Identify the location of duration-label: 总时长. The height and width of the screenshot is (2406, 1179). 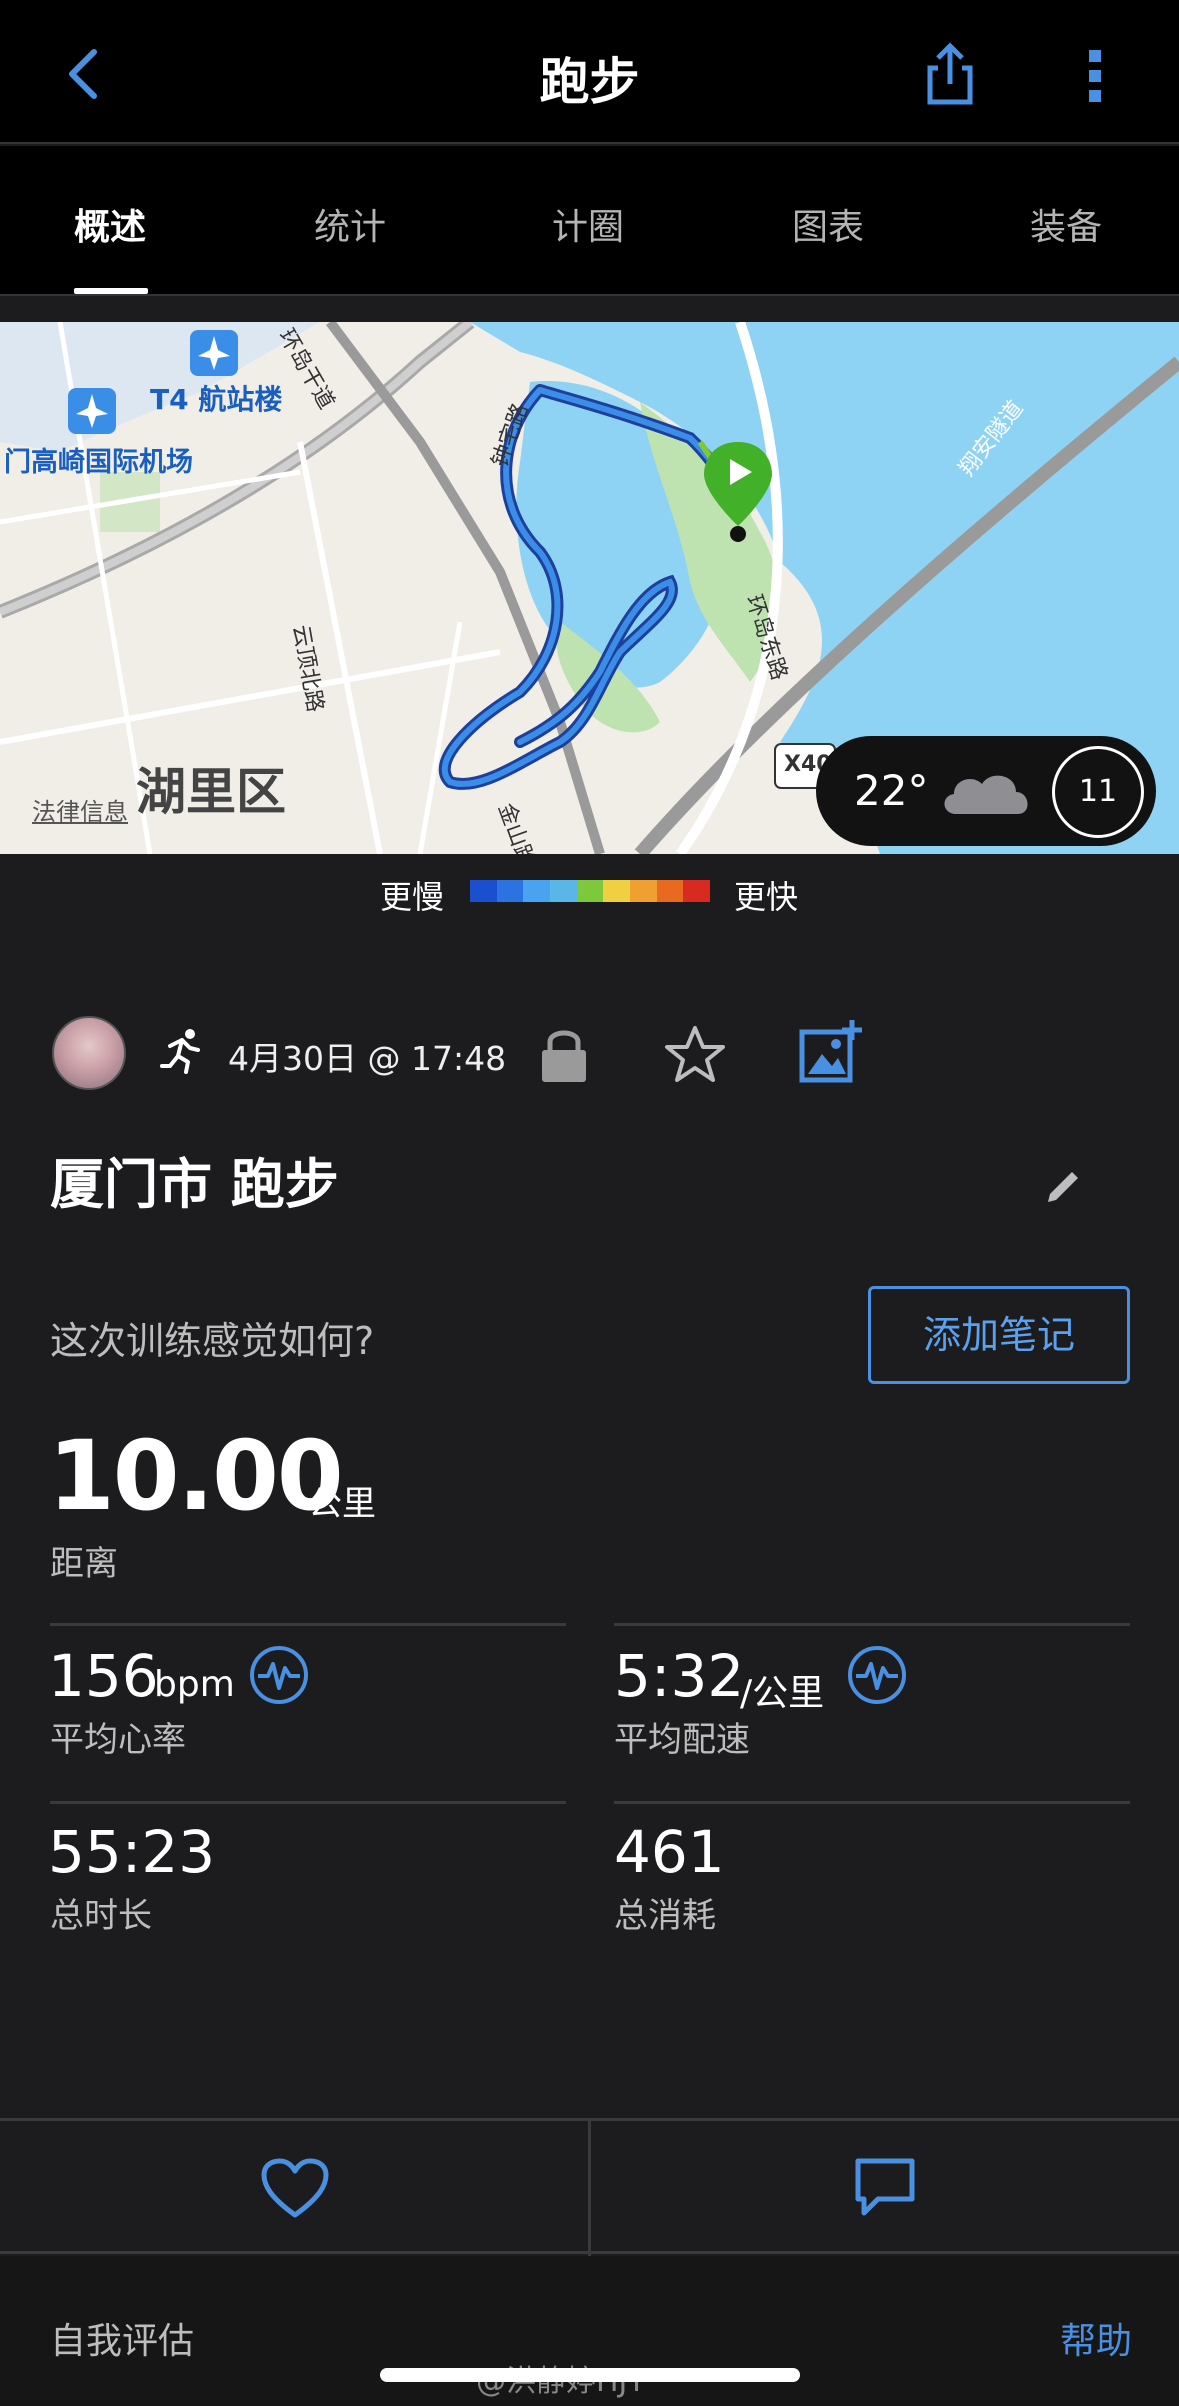
(101, 1916).